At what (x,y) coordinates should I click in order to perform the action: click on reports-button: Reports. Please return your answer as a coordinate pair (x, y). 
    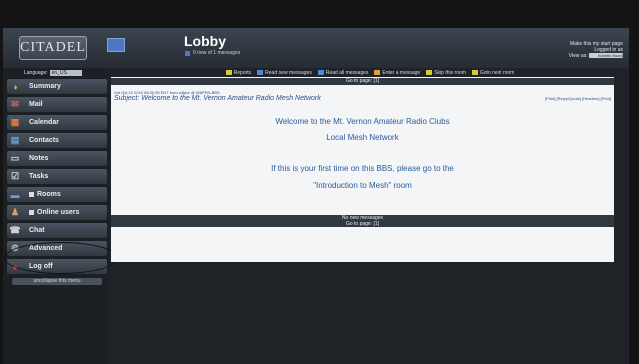
    Looking at the image, I should click on (238, 72).